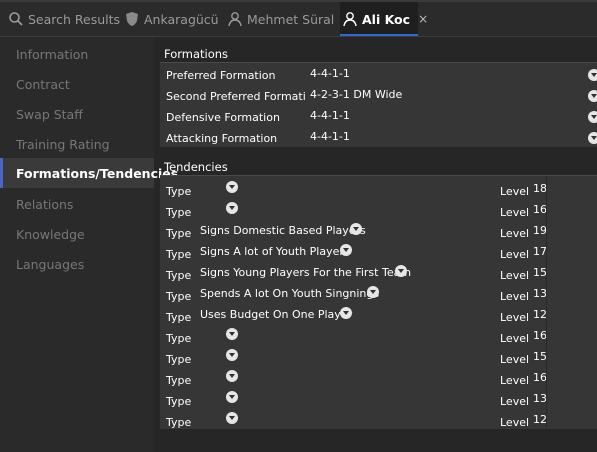 The image size is (597, 452). Describe the element at coordinates (77, 84) in the screenshot. I see `sidebar-item-contract: Contract` at that location.